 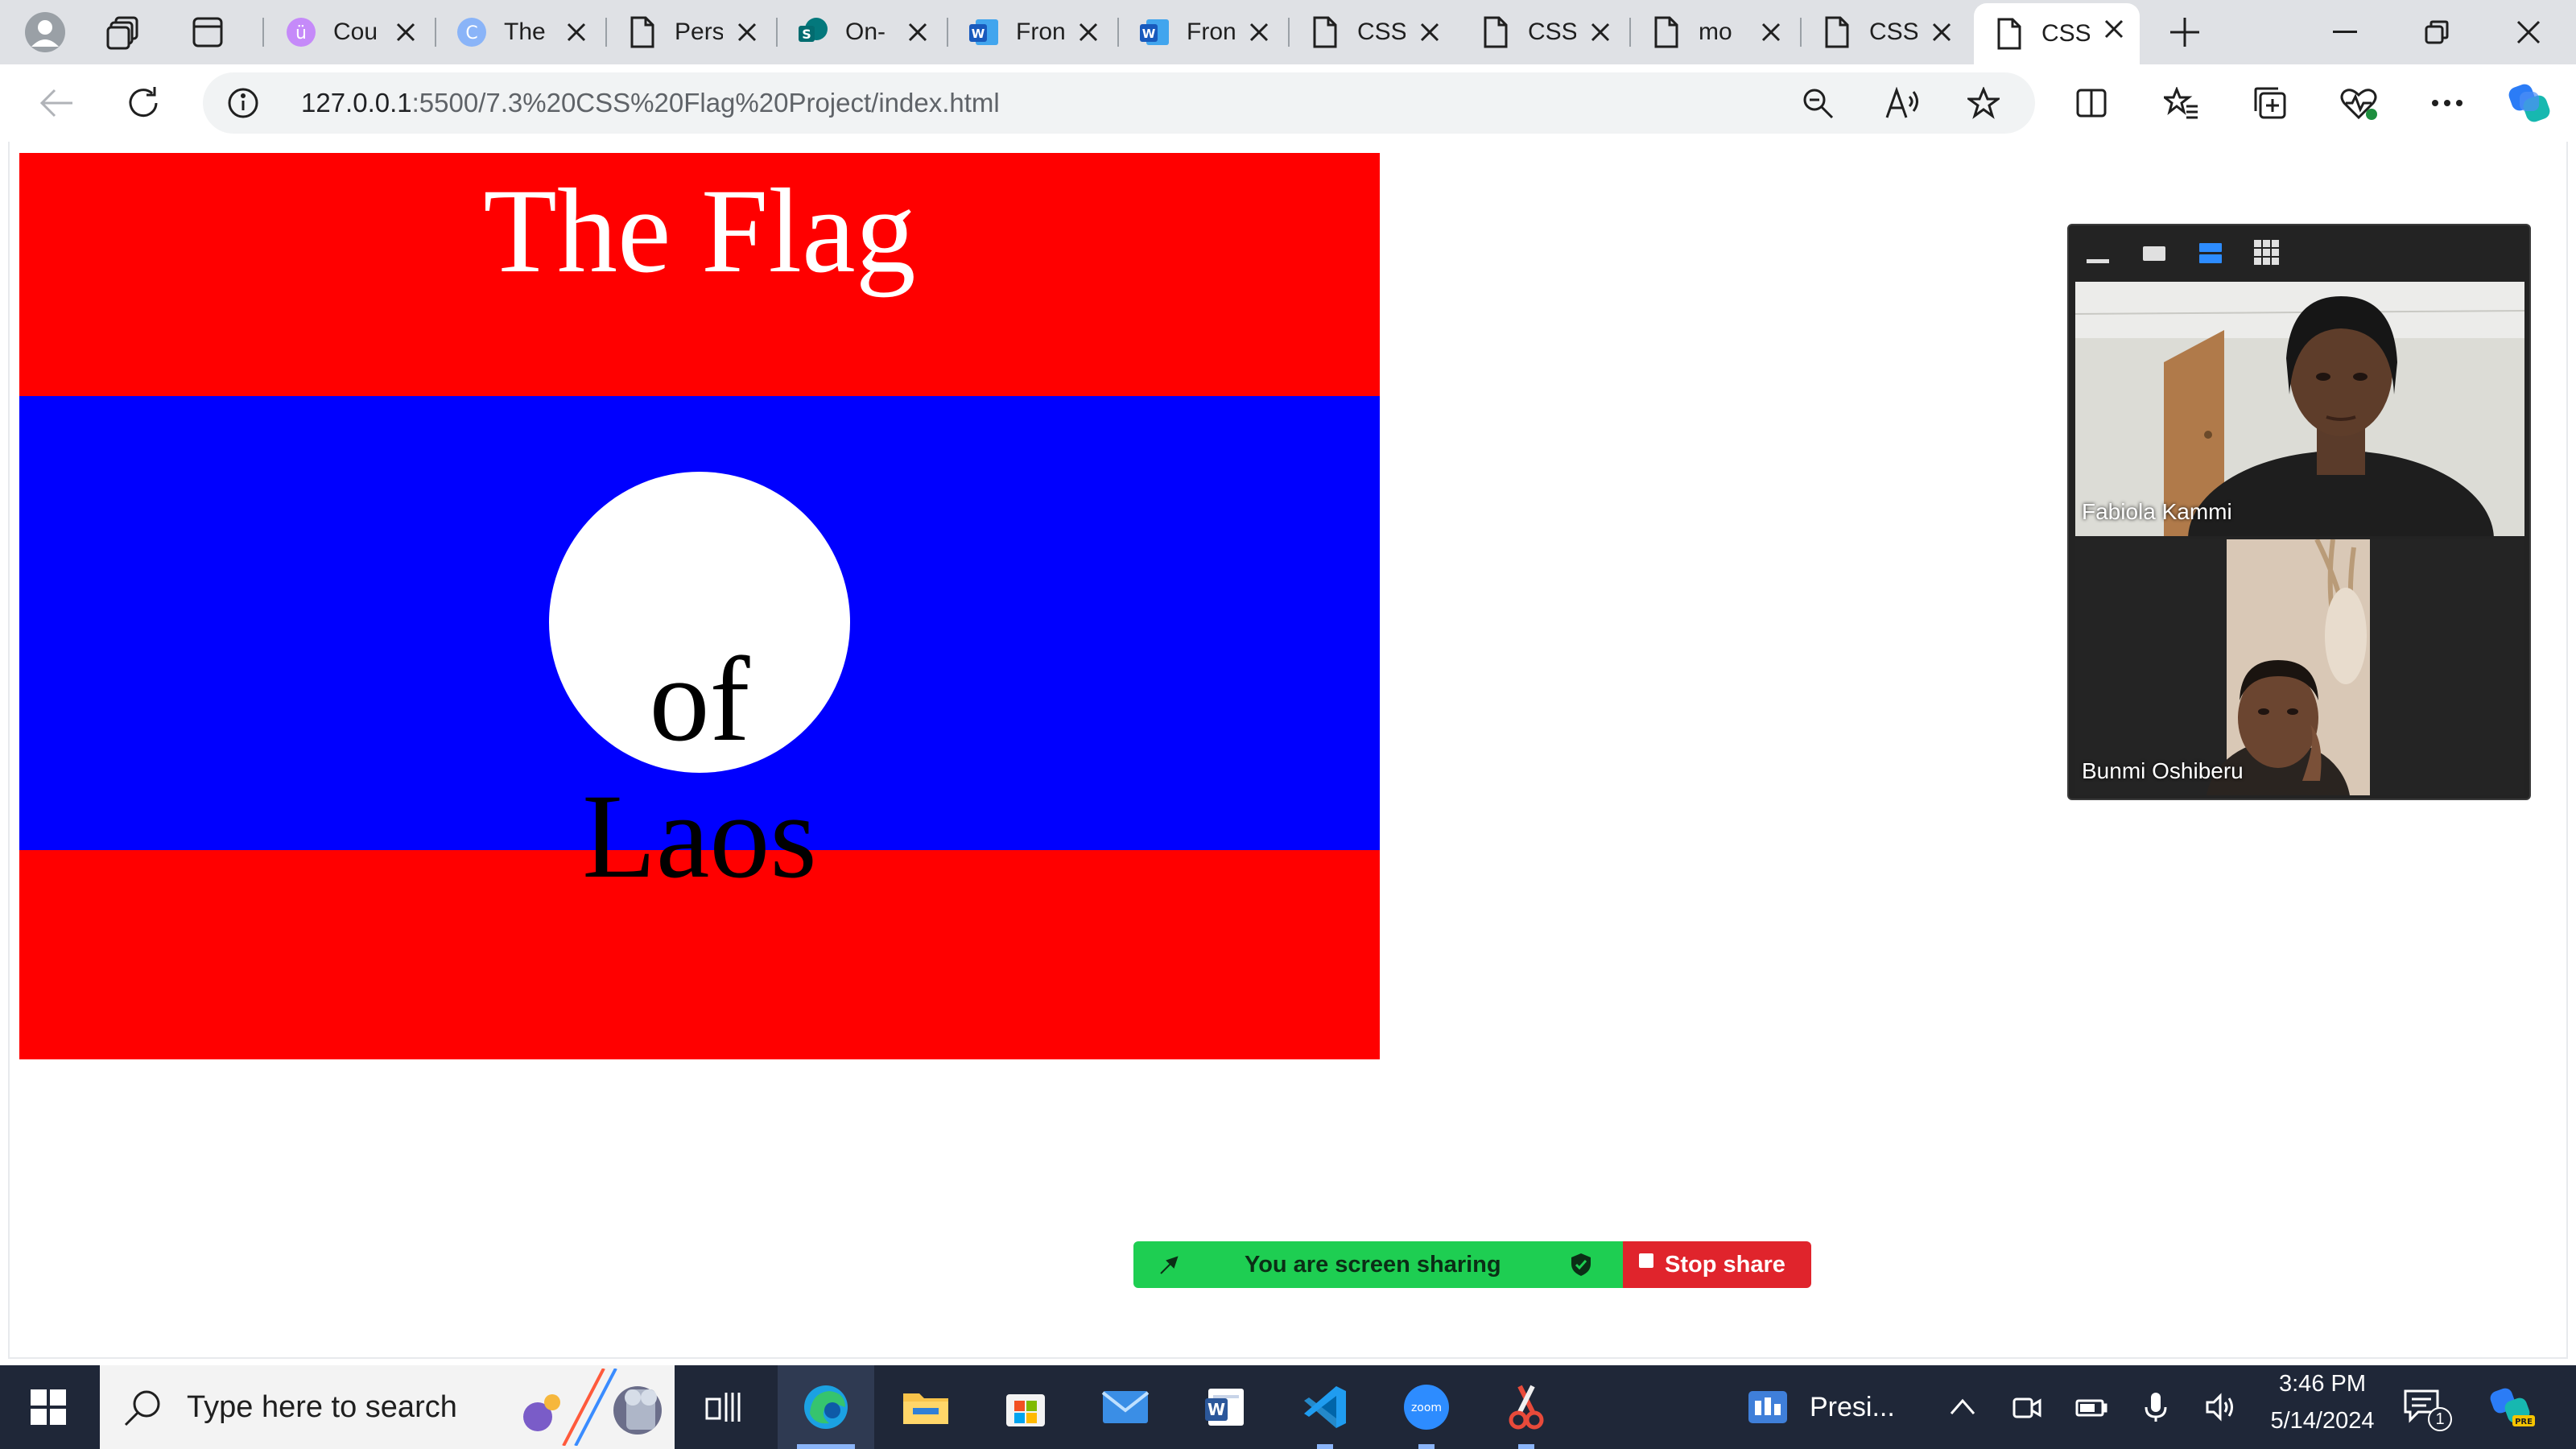 What do you see at coordinates (1768, 1407) in the screenshot?
I see `presentation-app-icon` at bounding box center [1768, 1407].